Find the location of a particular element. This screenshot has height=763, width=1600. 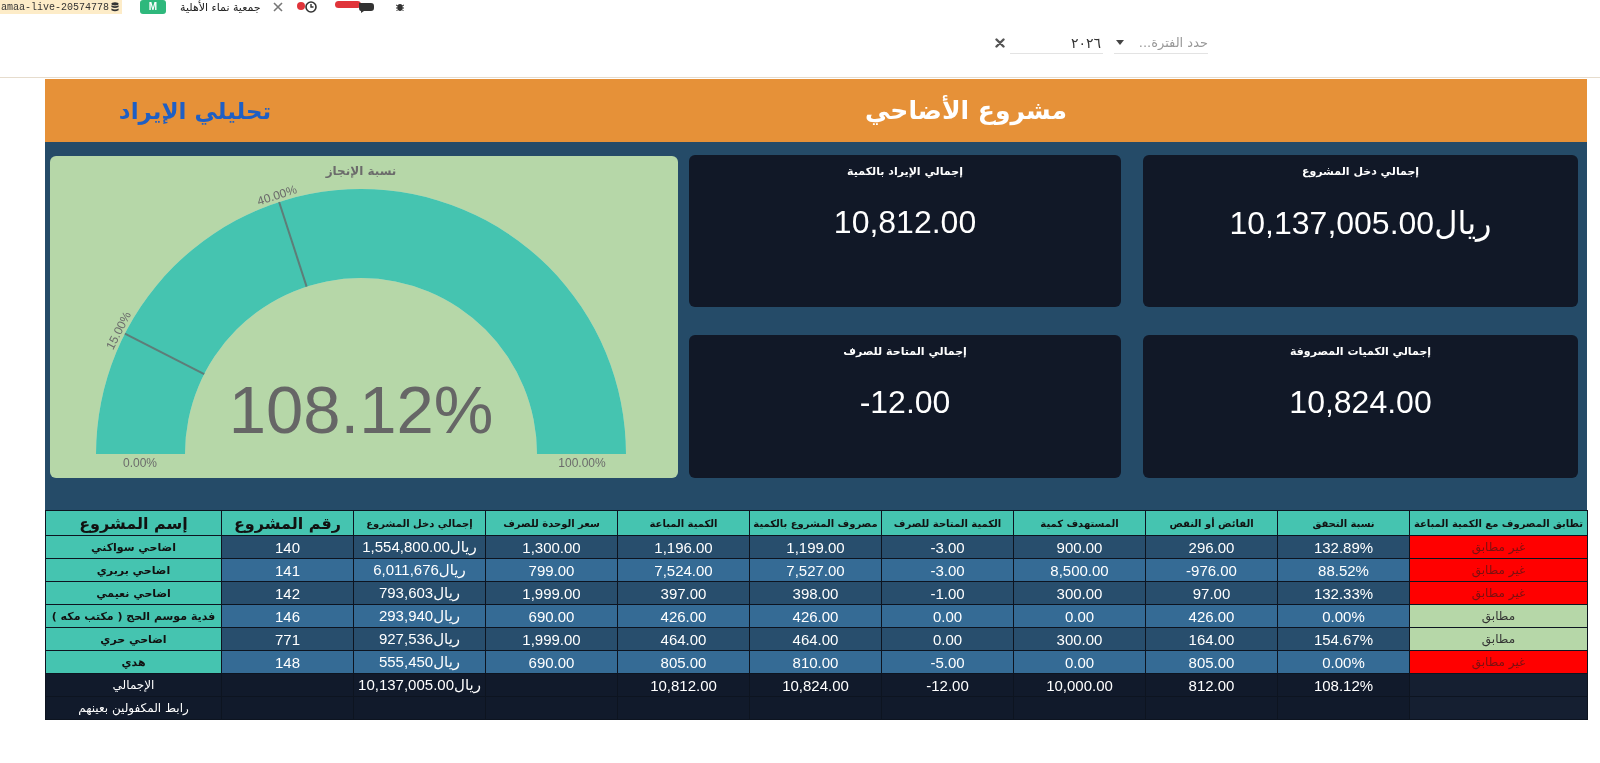

table-cell: 154.67% is located at coordinates (1343, 639).